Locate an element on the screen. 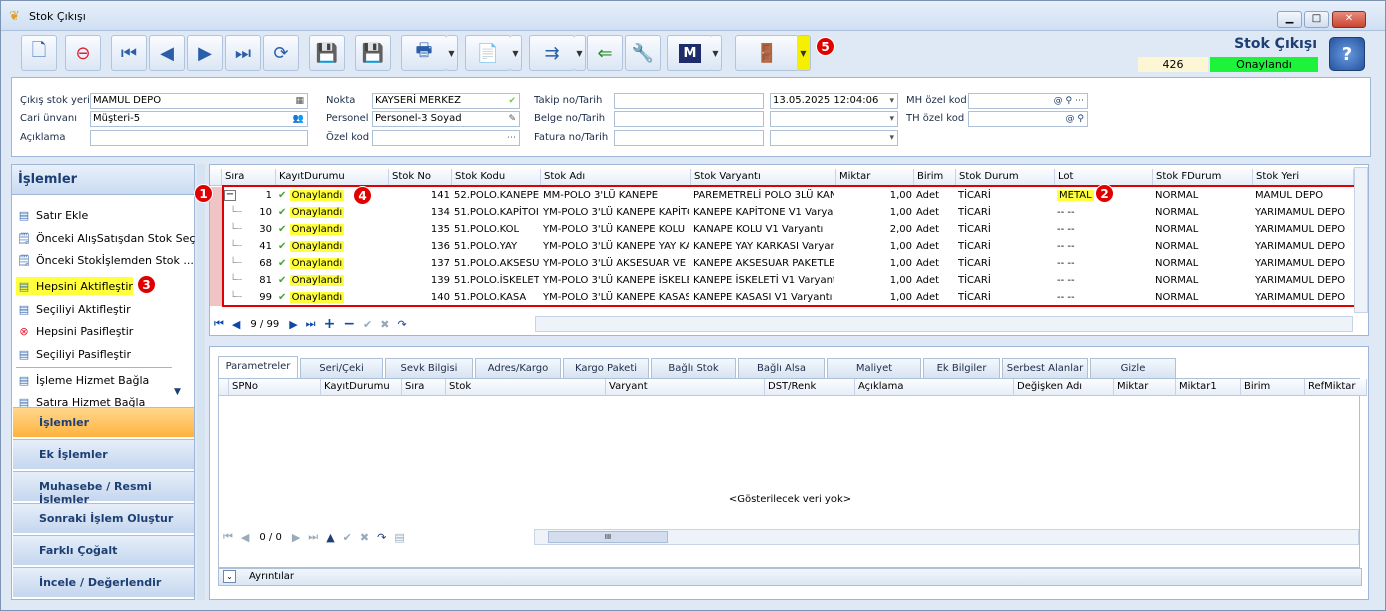 This screenshot has width=1386, height=611. tab-ek-bilgiler: Ek Bilgiler is located at coordinates (961, 368).